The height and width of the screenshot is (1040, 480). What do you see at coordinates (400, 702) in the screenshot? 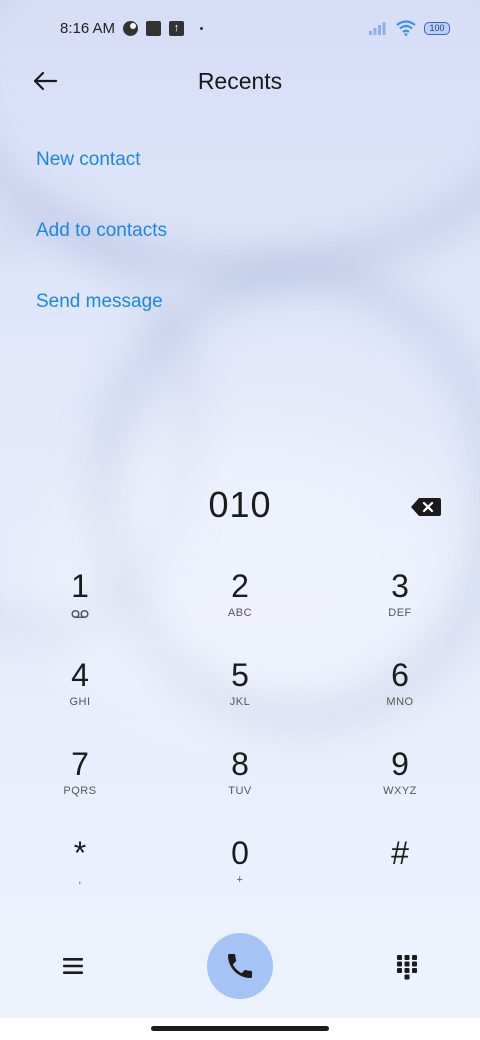
I see `key-letters: MNO` at bounding box center [400, 702].